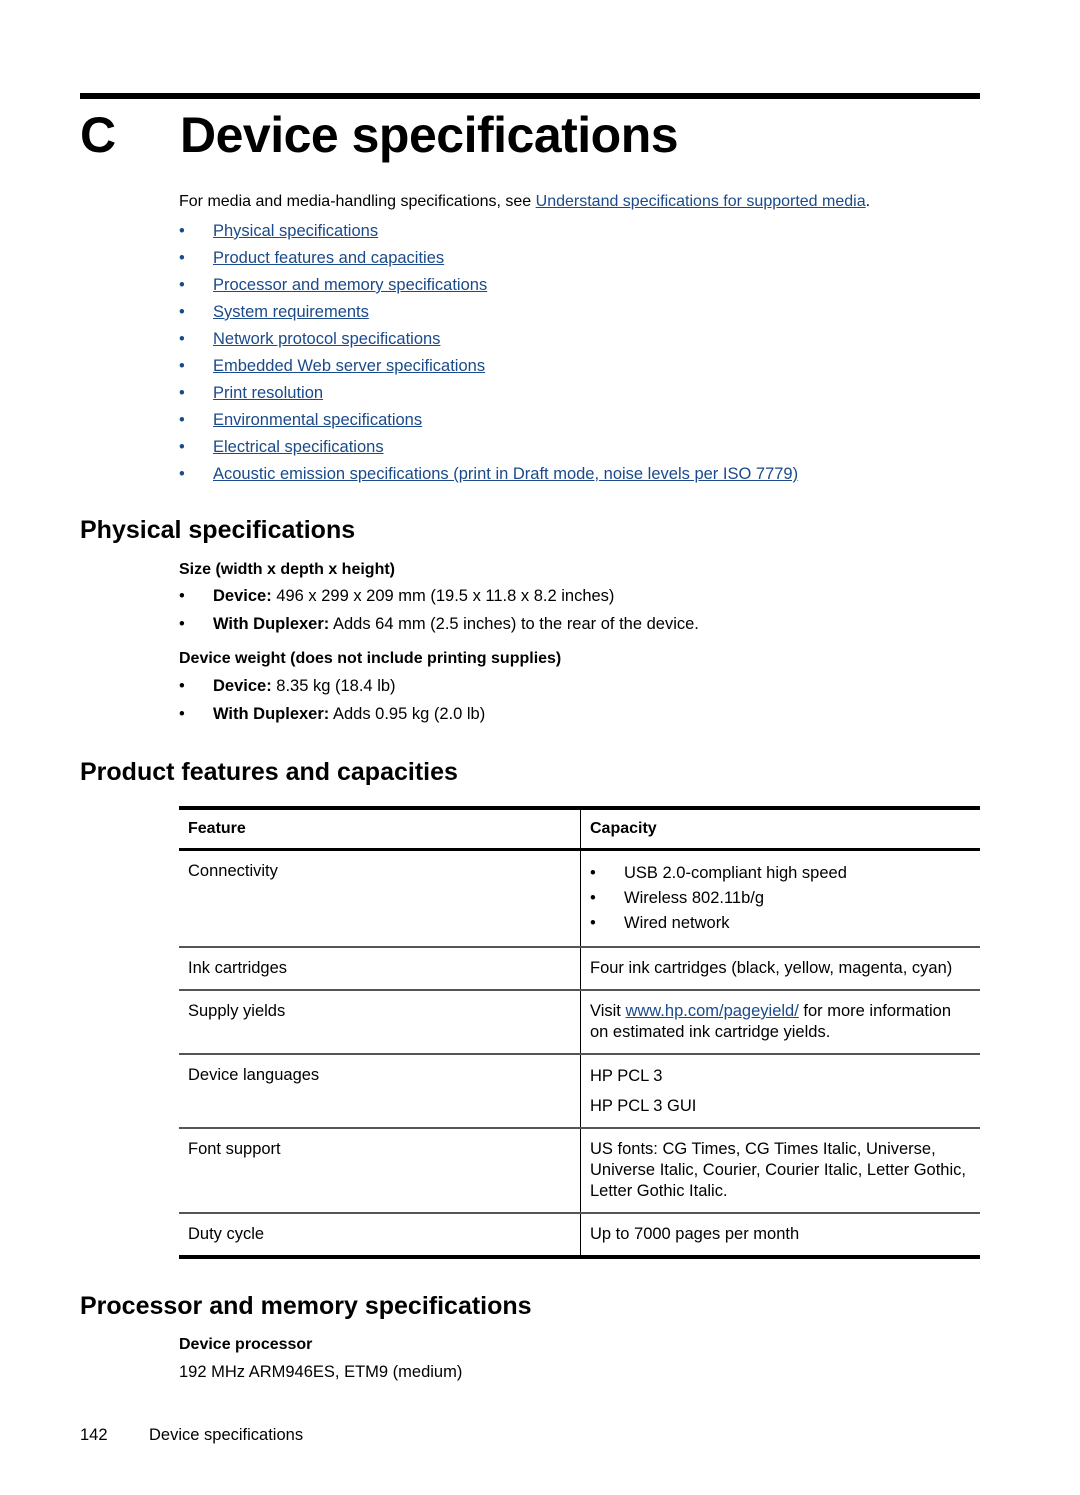 Image resolution: width=1080 pixels, height=1495 pixels. Describe the element at coordinates (269, 772) in the screenshot. I see `heading-features: Product features and capacities` at that location.